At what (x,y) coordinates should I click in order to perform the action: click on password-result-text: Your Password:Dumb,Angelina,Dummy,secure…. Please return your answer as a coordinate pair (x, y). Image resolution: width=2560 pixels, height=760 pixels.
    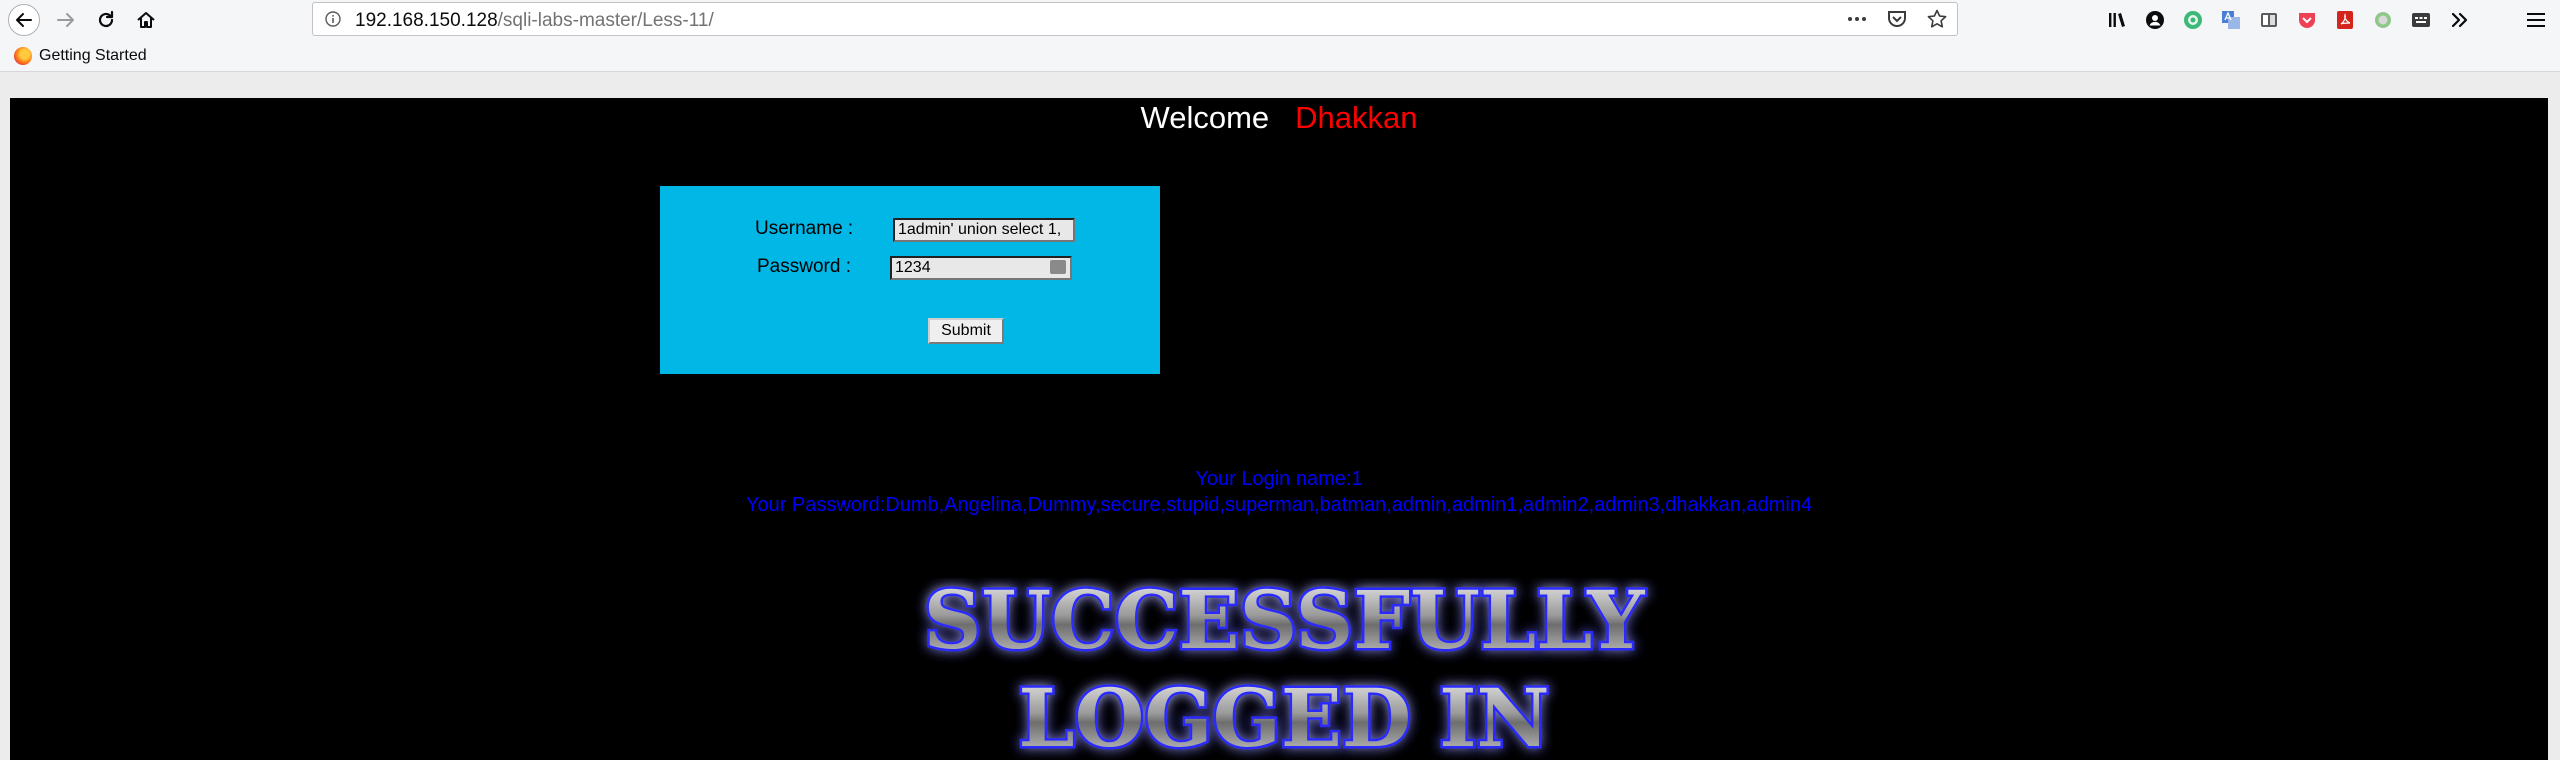
    Looking at the image, I should click on (1279, 505).